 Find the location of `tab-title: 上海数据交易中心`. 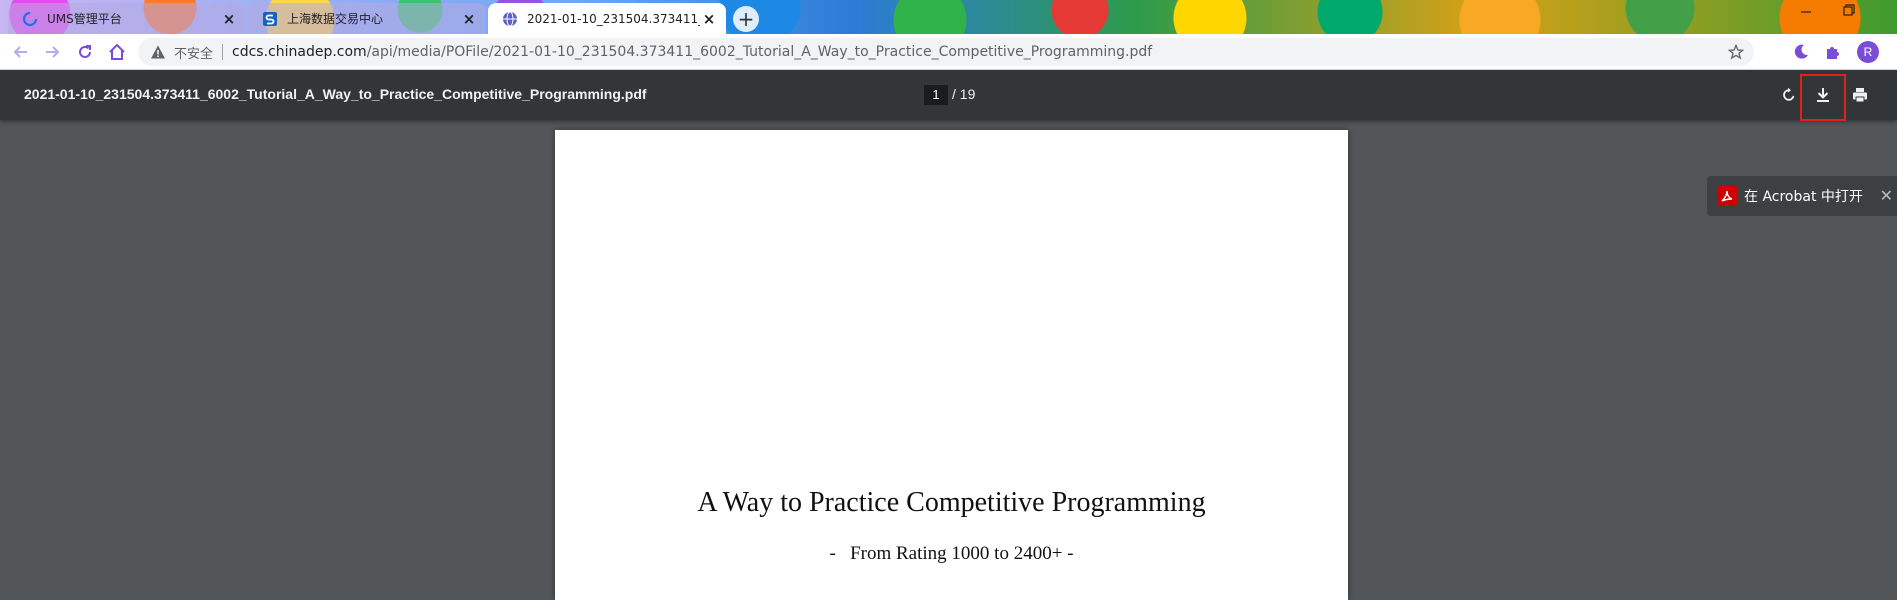

tab-title: 上海数据交易中心 is located at coordinates (335, 19).